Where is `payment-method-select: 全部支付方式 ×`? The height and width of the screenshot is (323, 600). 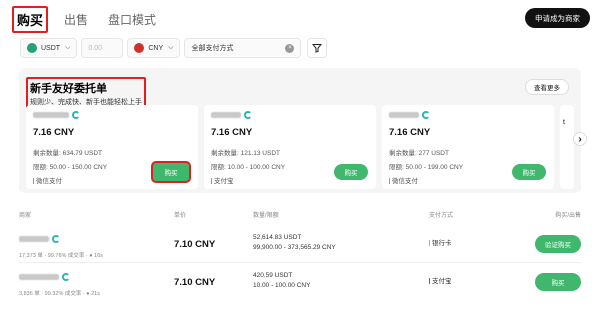 payment-method-select: 全部支付方式 × is located at coordinates (243, 48).